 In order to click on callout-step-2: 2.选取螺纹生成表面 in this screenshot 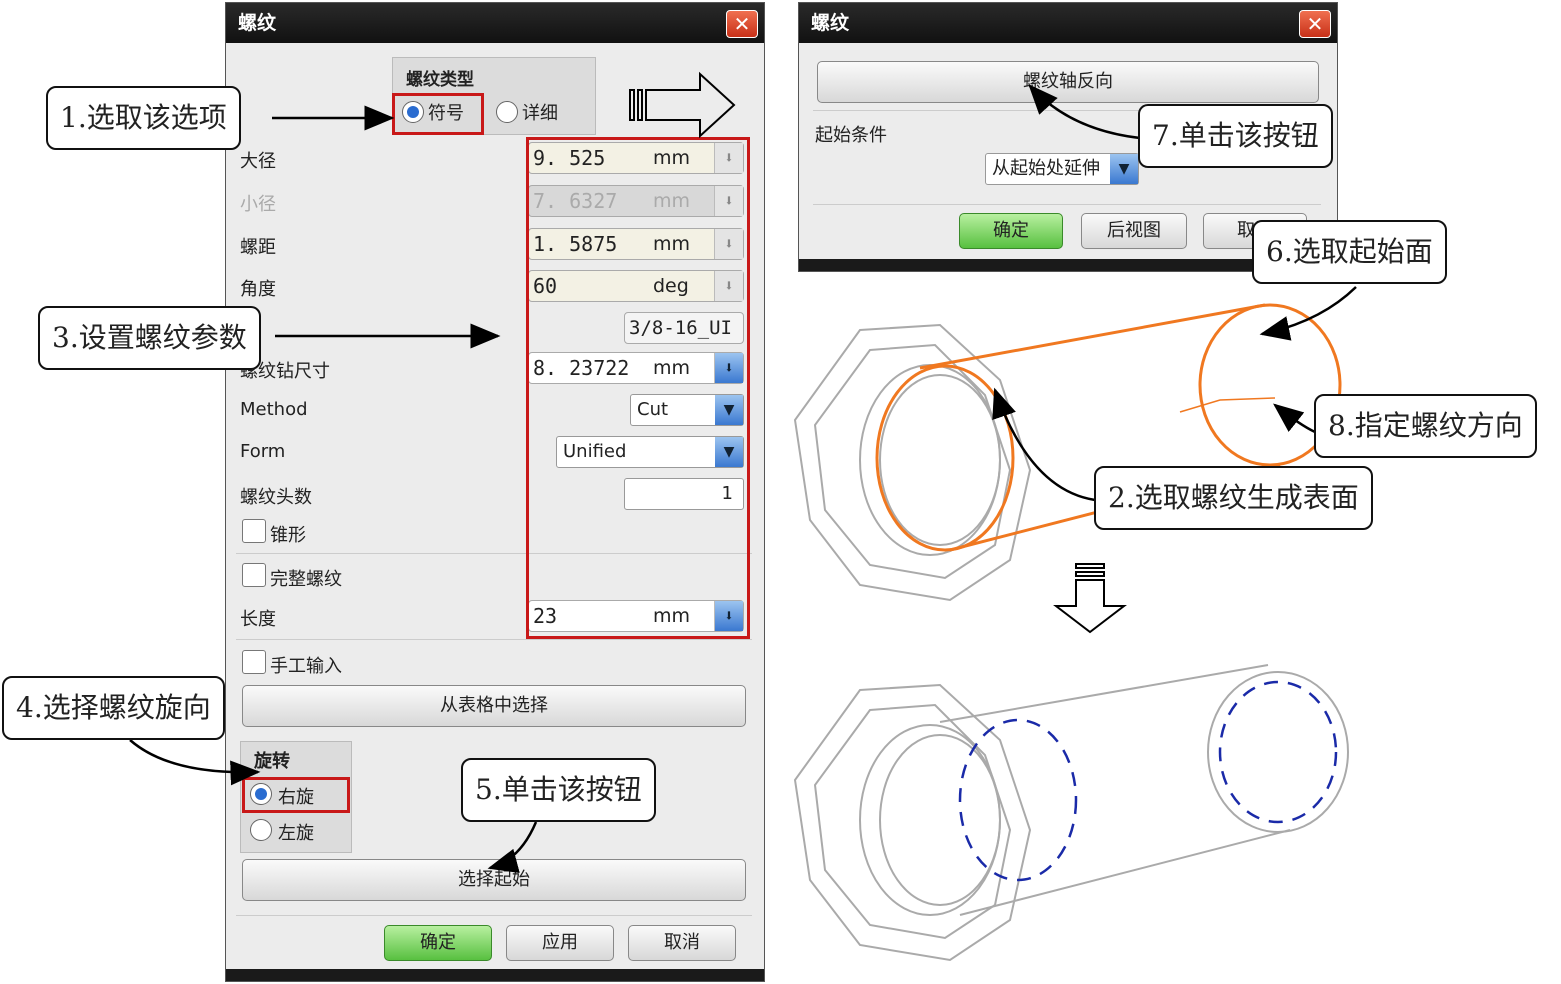, I will do `click(1233, 498)`.